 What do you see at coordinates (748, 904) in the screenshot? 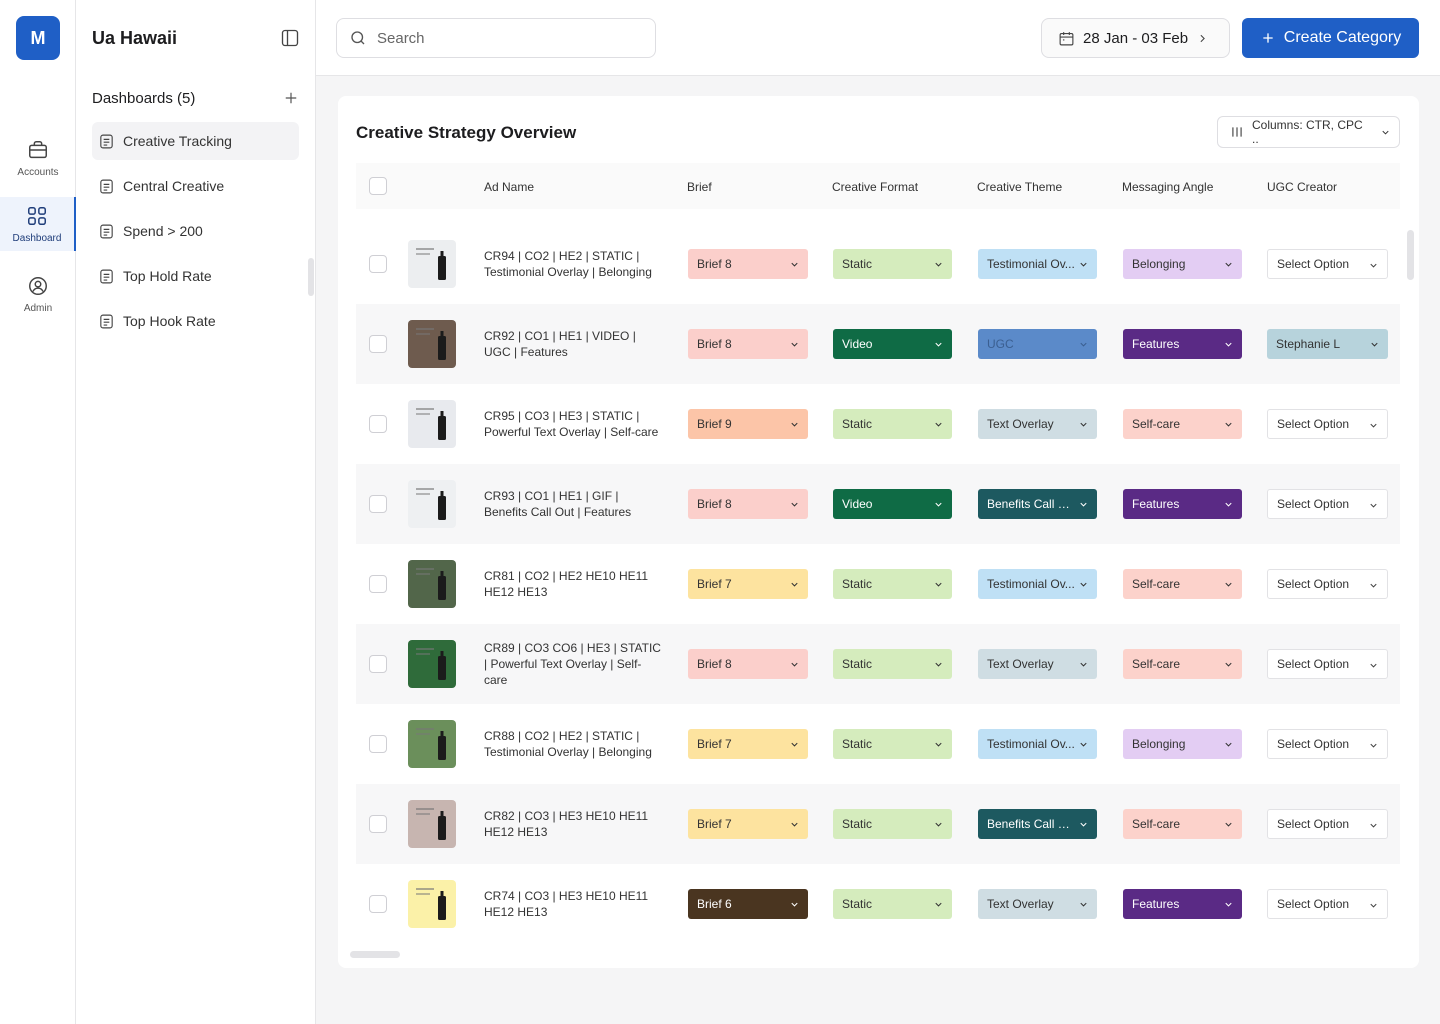
I see `brief-dropdown: Brief 6` at bounding box center [748, 904].